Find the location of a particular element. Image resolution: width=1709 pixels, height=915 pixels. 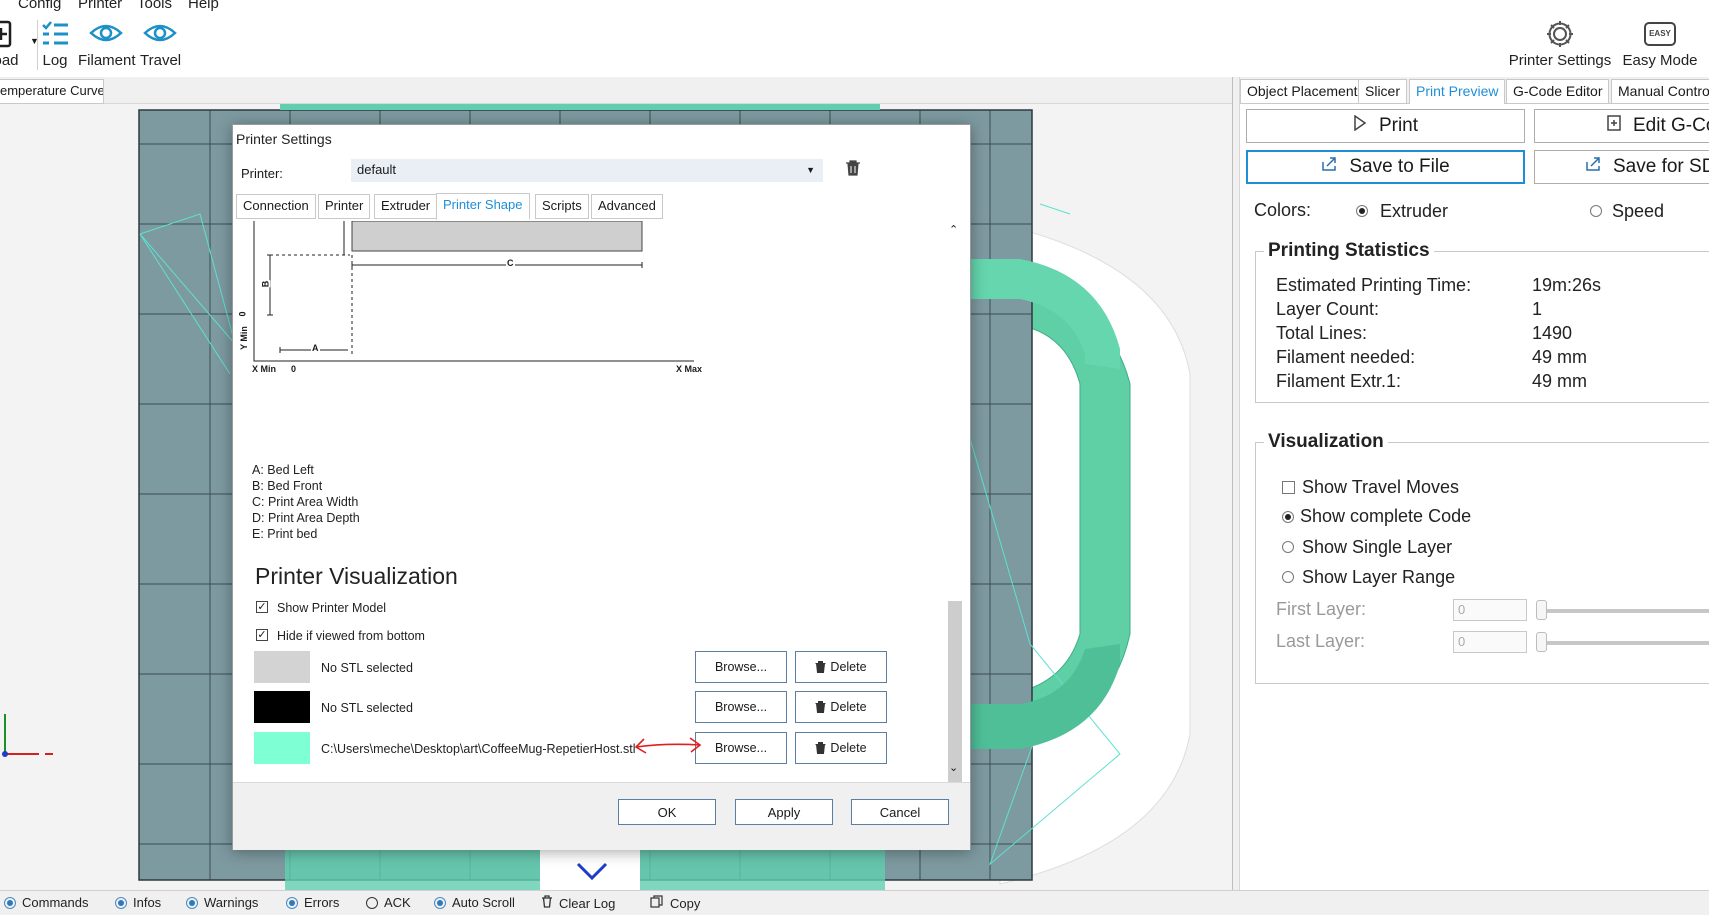

errors-toggle: Errors is located at coordinates (312, 902).